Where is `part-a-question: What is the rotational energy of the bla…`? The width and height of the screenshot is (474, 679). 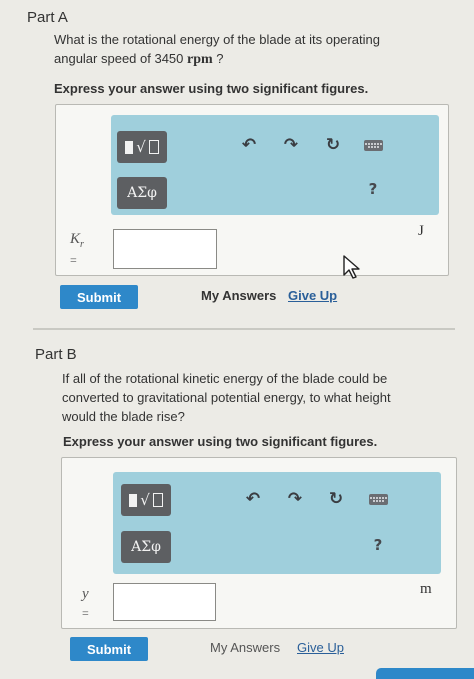 part-a-question: What is the rotational energy of the bla… is located at coordinates (217, 49).